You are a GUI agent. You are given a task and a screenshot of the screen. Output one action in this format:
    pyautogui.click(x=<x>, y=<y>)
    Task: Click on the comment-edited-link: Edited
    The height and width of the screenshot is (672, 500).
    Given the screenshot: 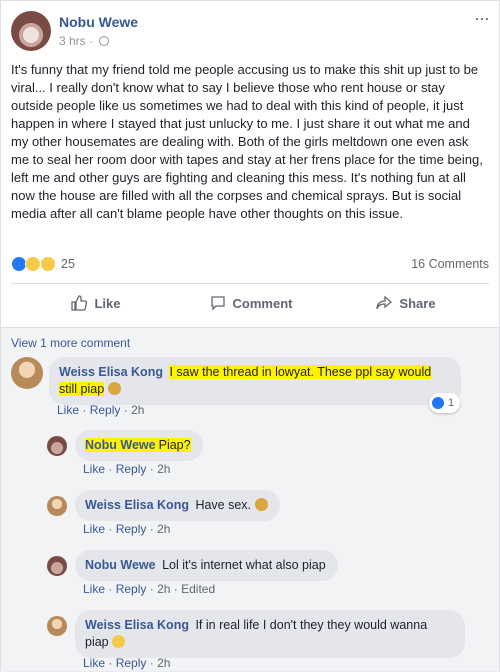 What is the action you would take?
    pyautogui.click(x=198, y=589)
    